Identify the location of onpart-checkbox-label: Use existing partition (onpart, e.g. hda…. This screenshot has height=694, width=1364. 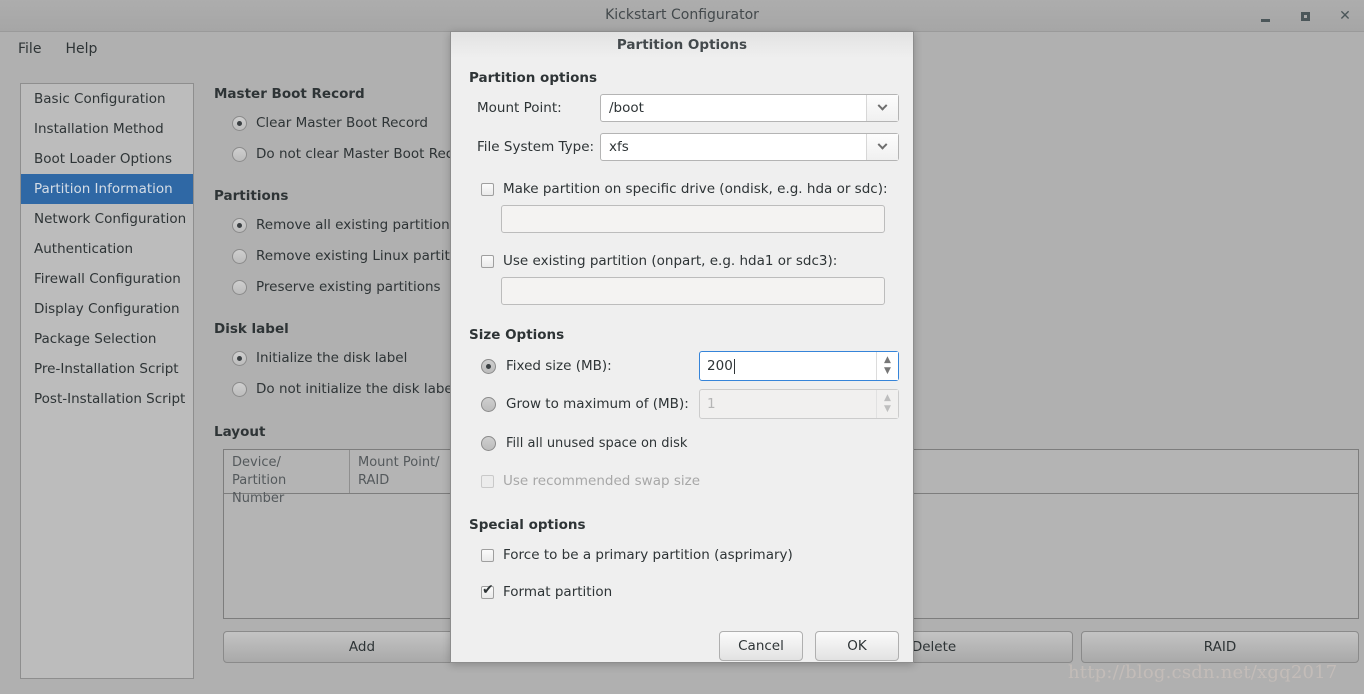
(670, 261).